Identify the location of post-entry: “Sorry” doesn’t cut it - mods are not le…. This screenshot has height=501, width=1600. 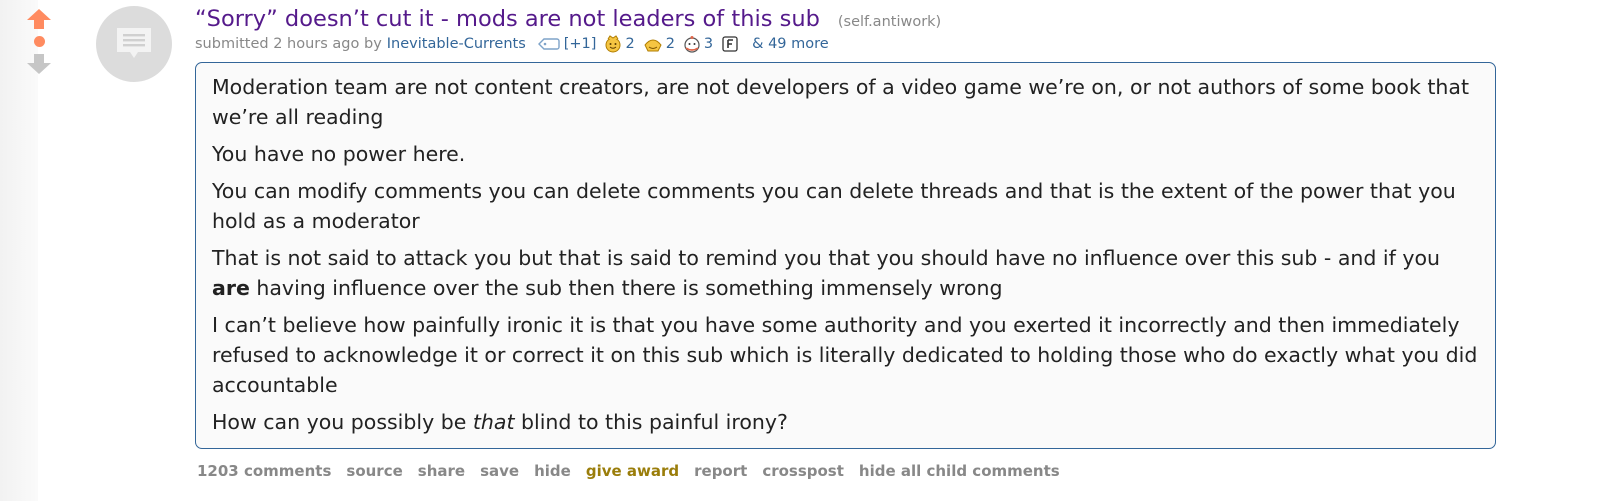
(845, 29).